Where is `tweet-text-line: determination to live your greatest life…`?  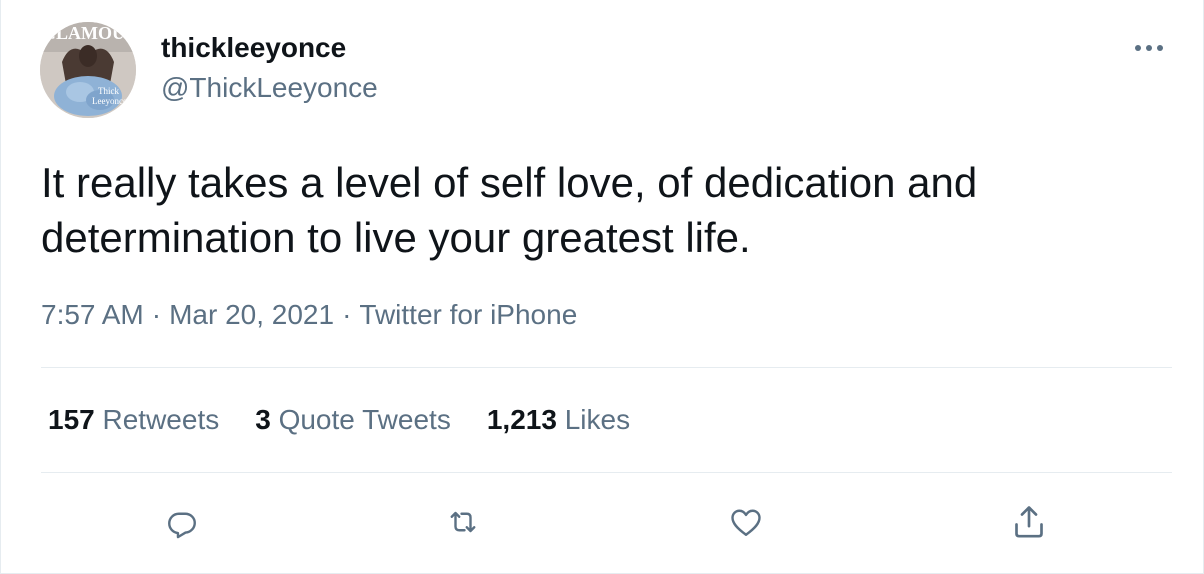
tweet-text-line: determination to live your greatest life… is located at coordinates (396, 237).